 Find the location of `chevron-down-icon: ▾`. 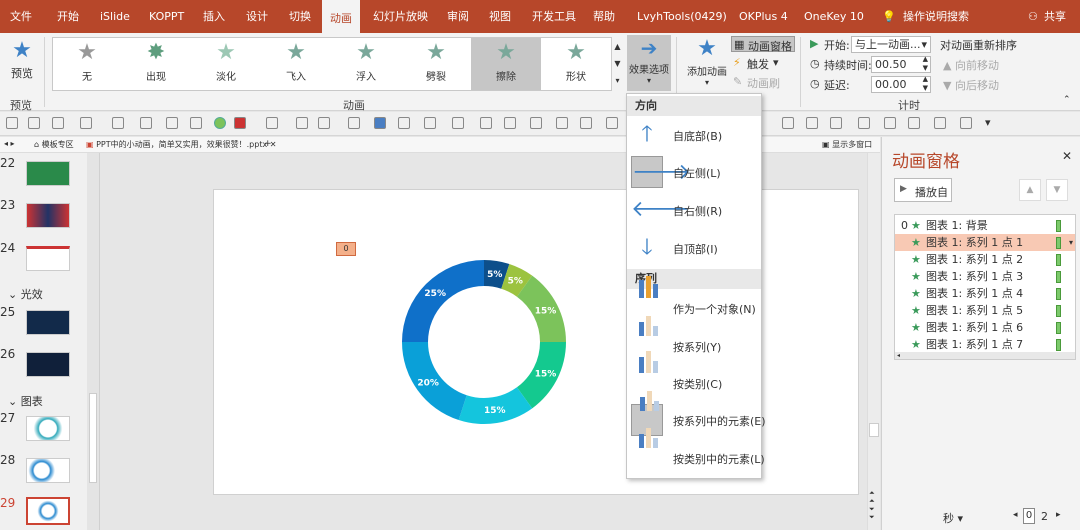

chevron-down-icon: ▾ is located at coordinates (1071, 242).